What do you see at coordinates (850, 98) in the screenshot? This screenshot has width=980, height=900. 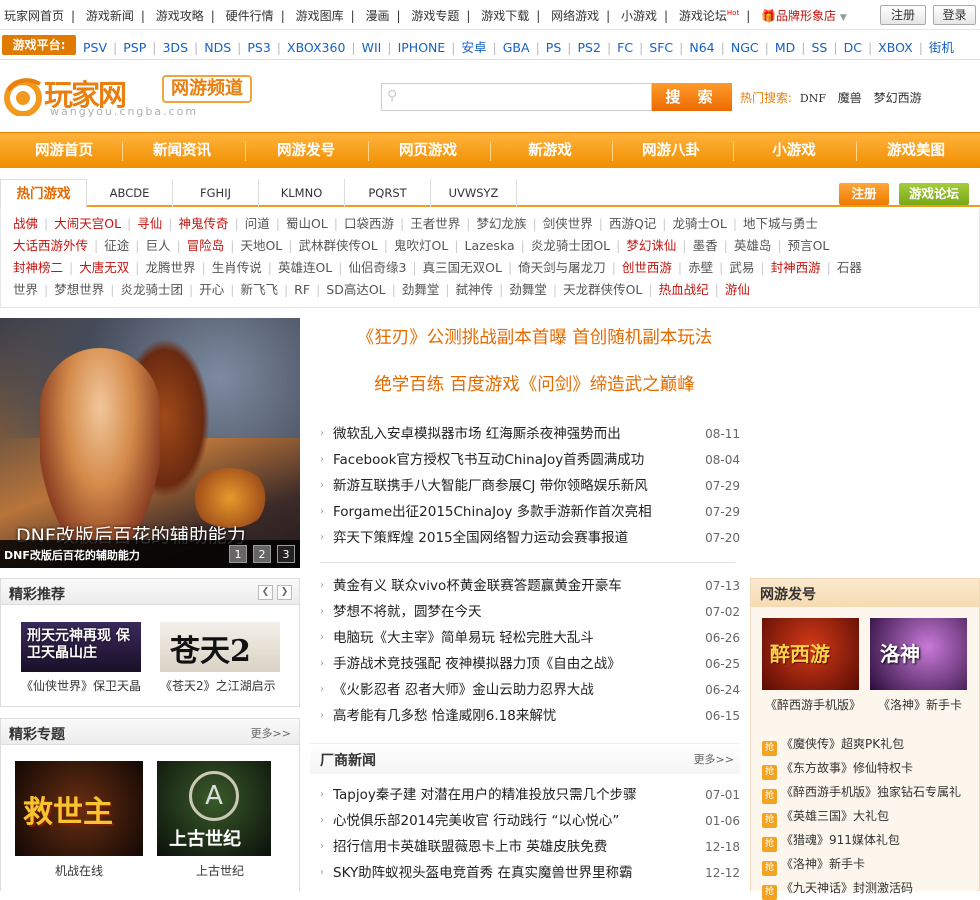 I see `hot-search-item: 魔兽` at bounding box center [850, 98].